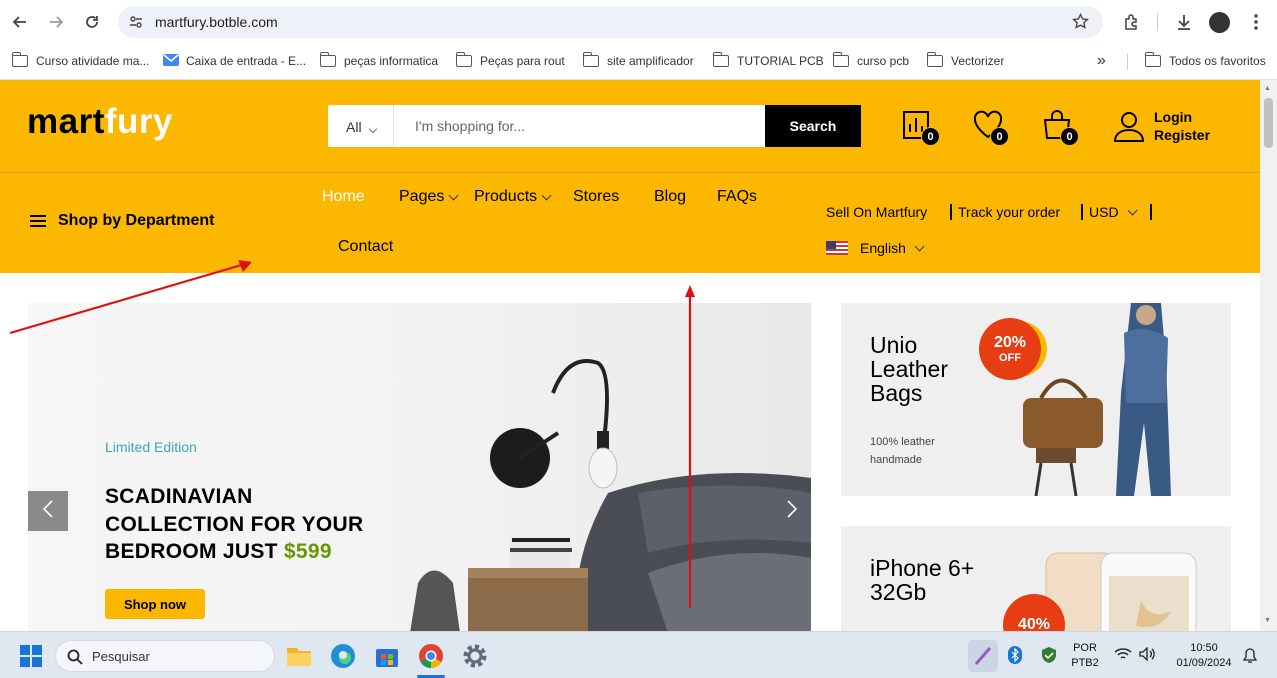 The image size is (1277, 678). I want to click on forward-icon, so click(56, 22).